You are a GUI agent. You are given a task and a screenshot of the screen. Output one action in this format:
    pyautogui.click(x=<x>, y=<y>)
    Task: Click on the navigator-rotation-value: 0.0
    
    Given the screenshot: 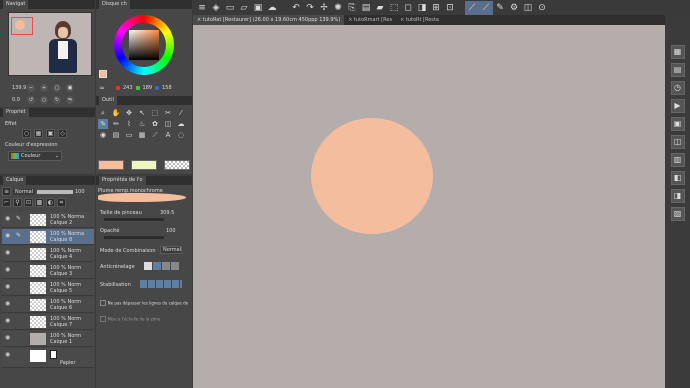 What is the action you would take?
    pyautogui.click(x=18, y=100)
    